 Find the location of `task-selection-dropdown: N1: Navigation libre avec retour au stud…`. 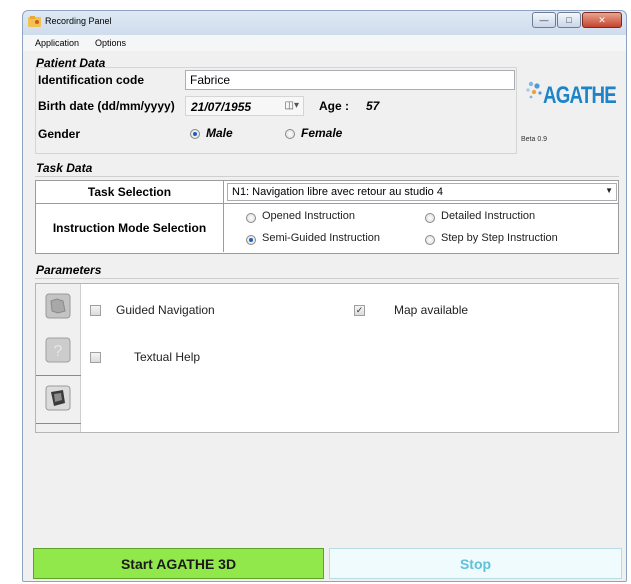

task-selection-dropdown: N1: Navigation libre avec retour au stud… is located at coordinates (422, 192).